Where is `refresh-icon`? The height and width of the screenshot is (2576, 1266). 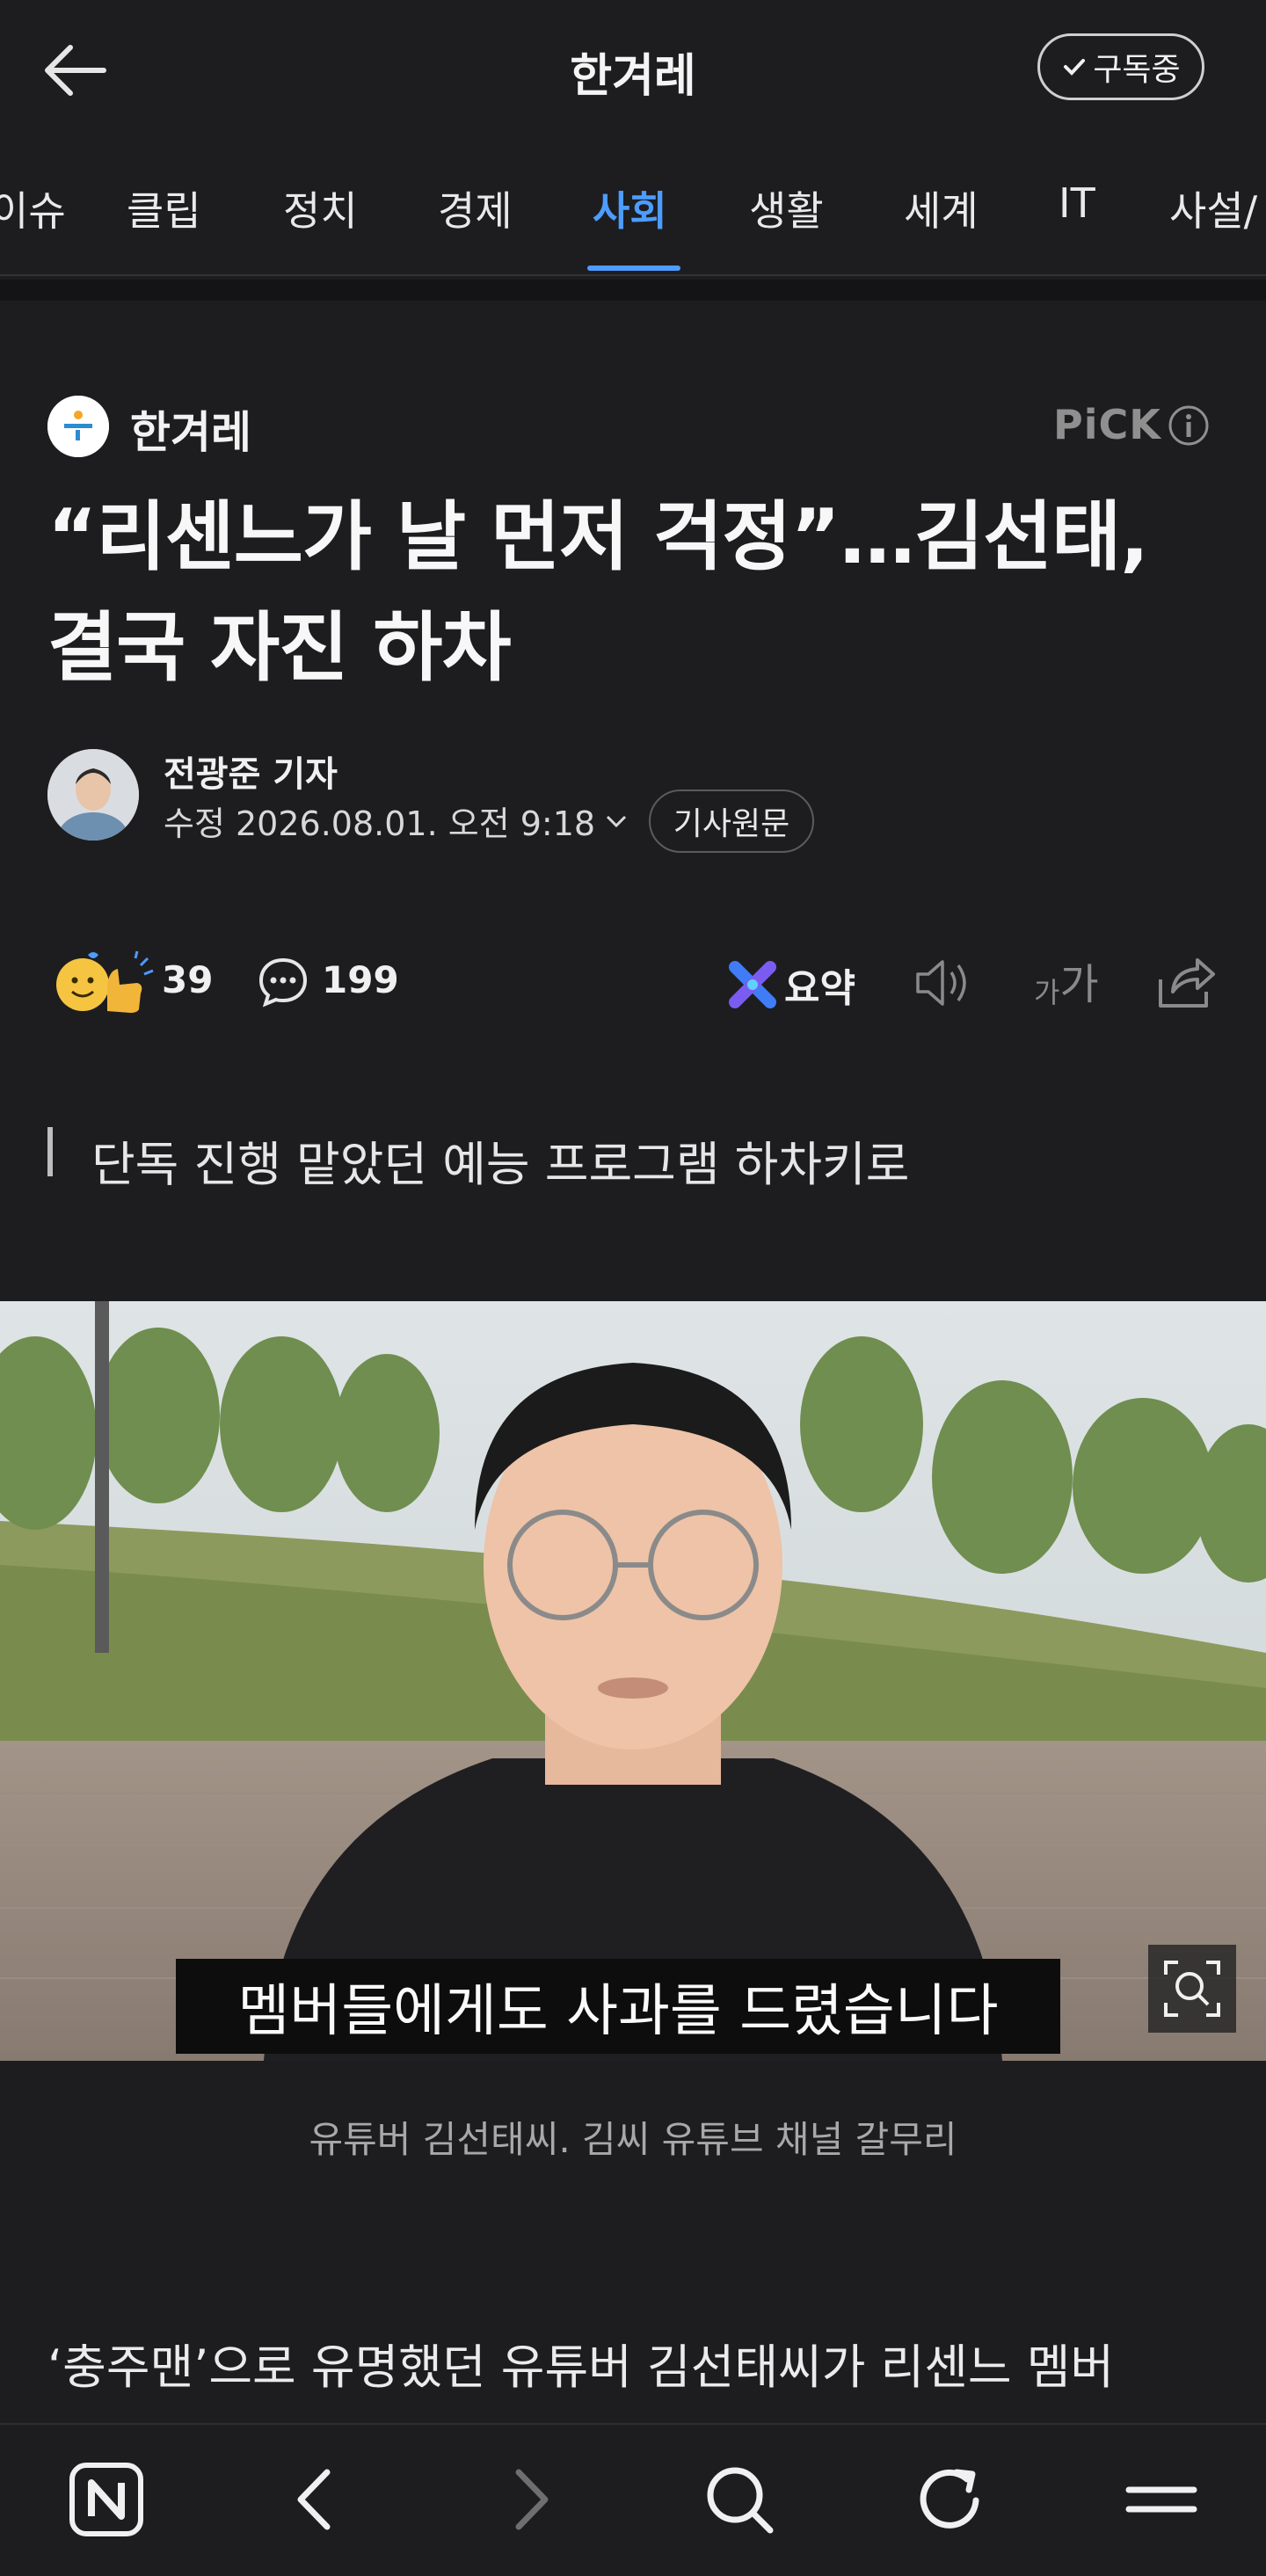
refresh-icon is located at coordinates (949, 2499).